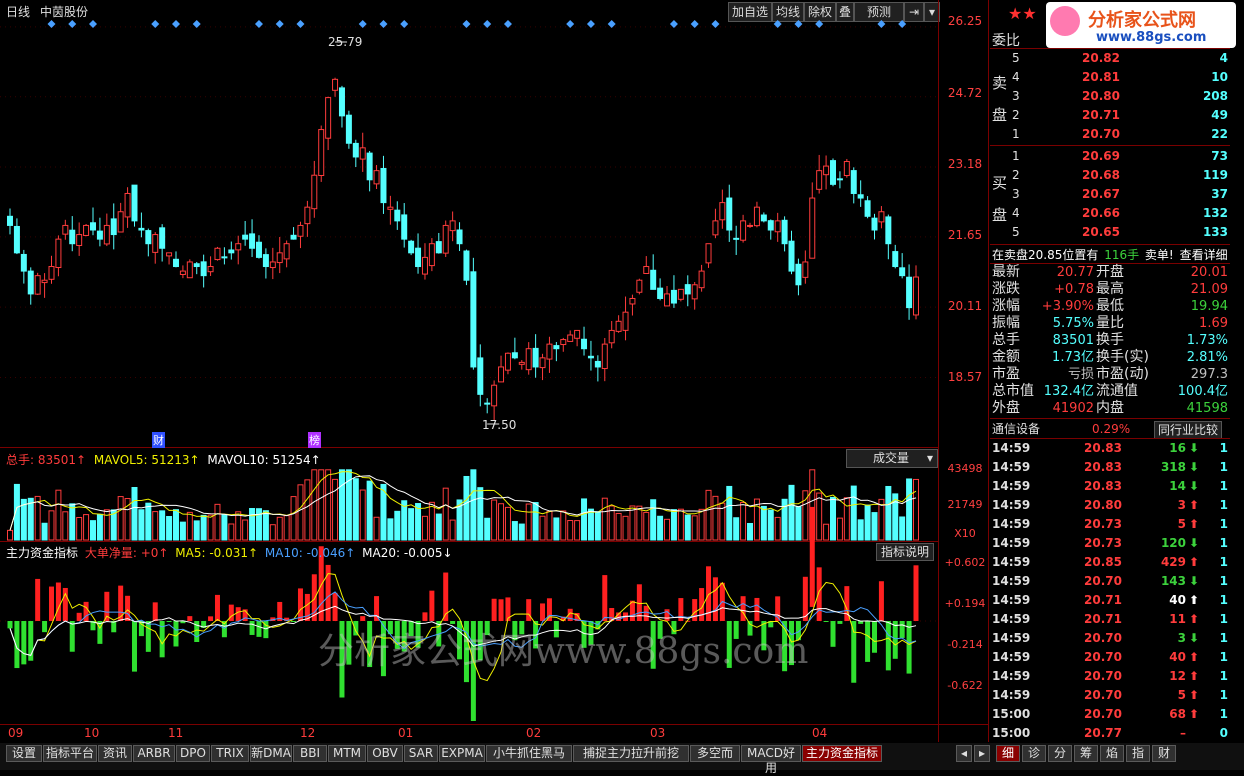  What do you see at coordinates (1110, 134) in the screenshot?
I see `ask-level-row: 1 20.70 22` at bounding box center [1110, 134].